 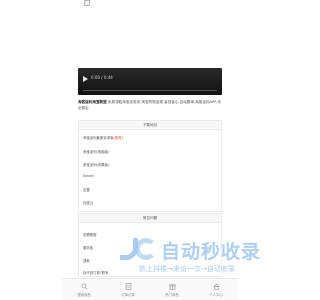 I want to click on download-link: 淘宝返利(电脑版), so click(x=96, y=151).